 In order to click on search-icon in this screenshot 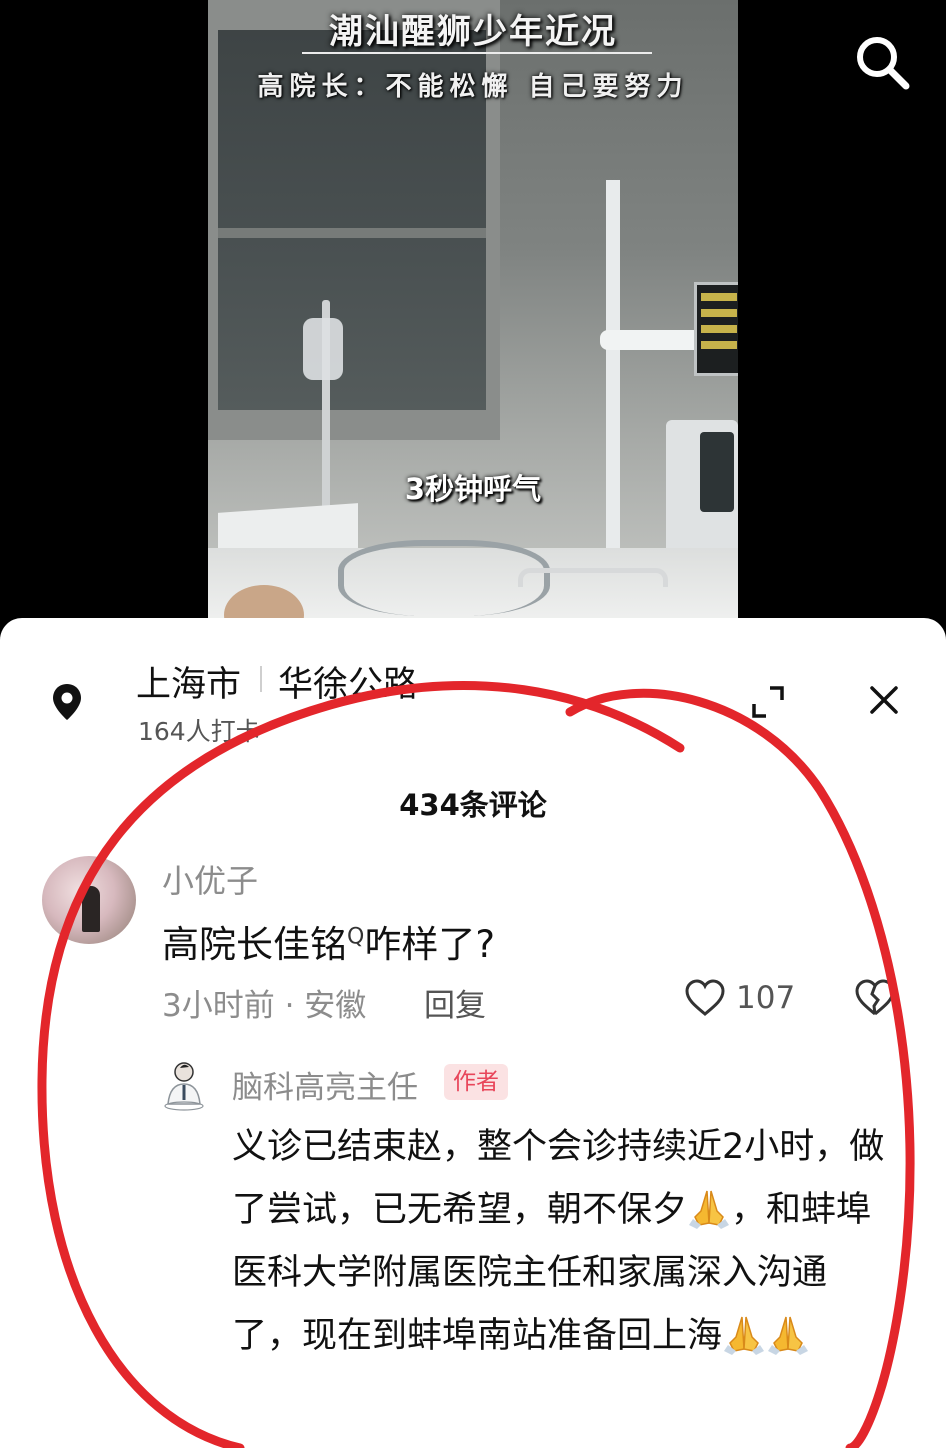, I will do `click(883, 63)`.